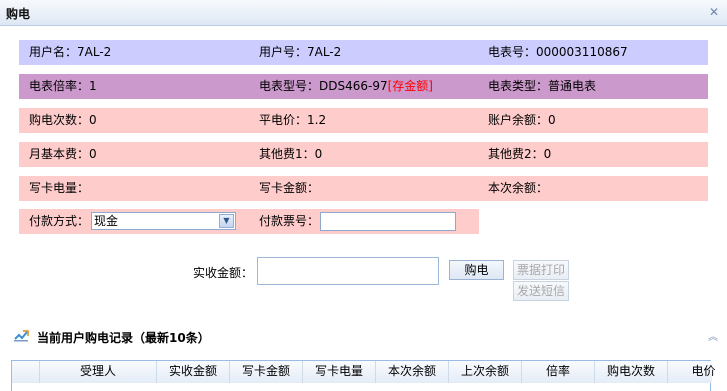  I want to click on print-receipt-button: 票据打印, so click(541, 270).